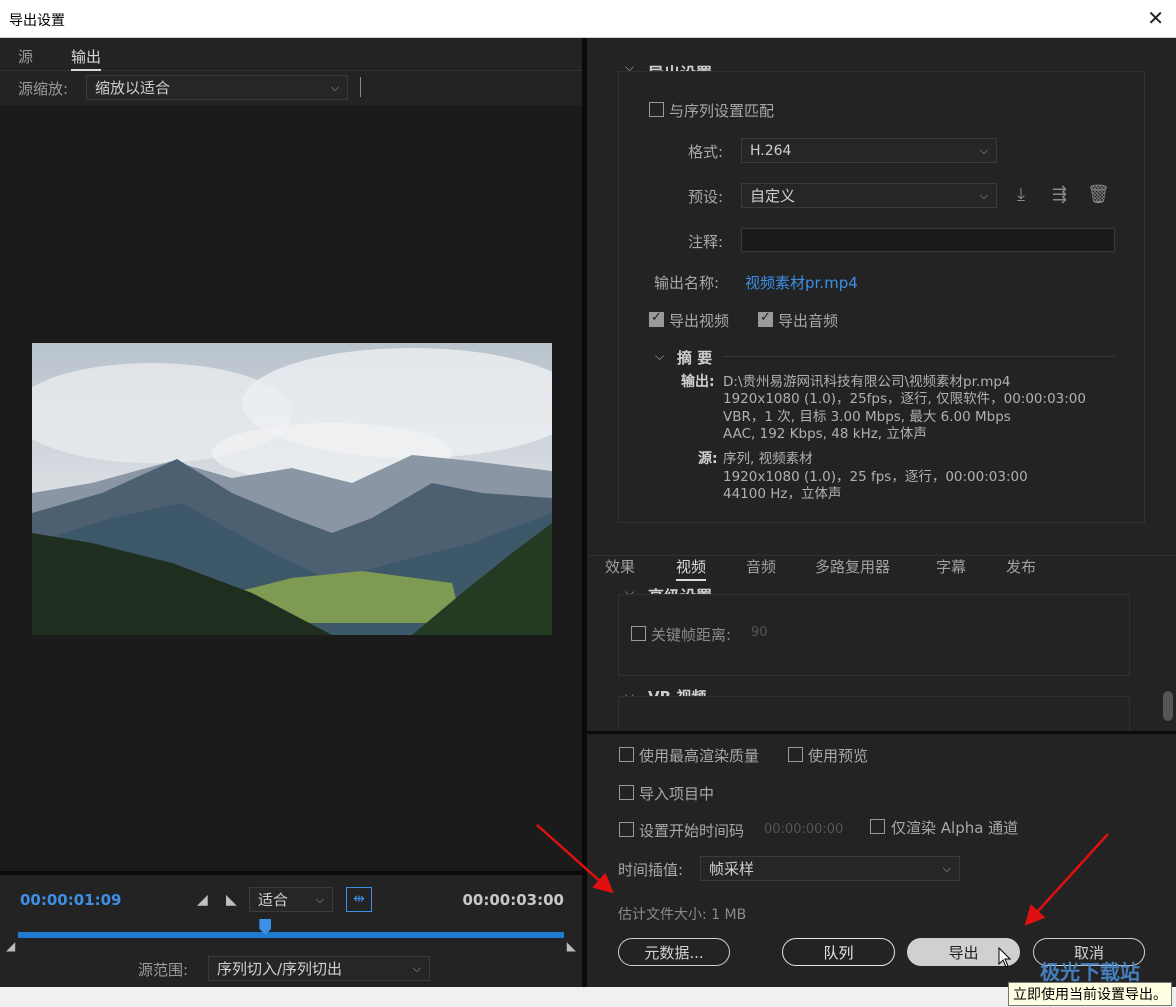 Image resolution: width=1176 pixels, height=1007 pixels. I want to click on source-key: 源:, so click(708, 459).